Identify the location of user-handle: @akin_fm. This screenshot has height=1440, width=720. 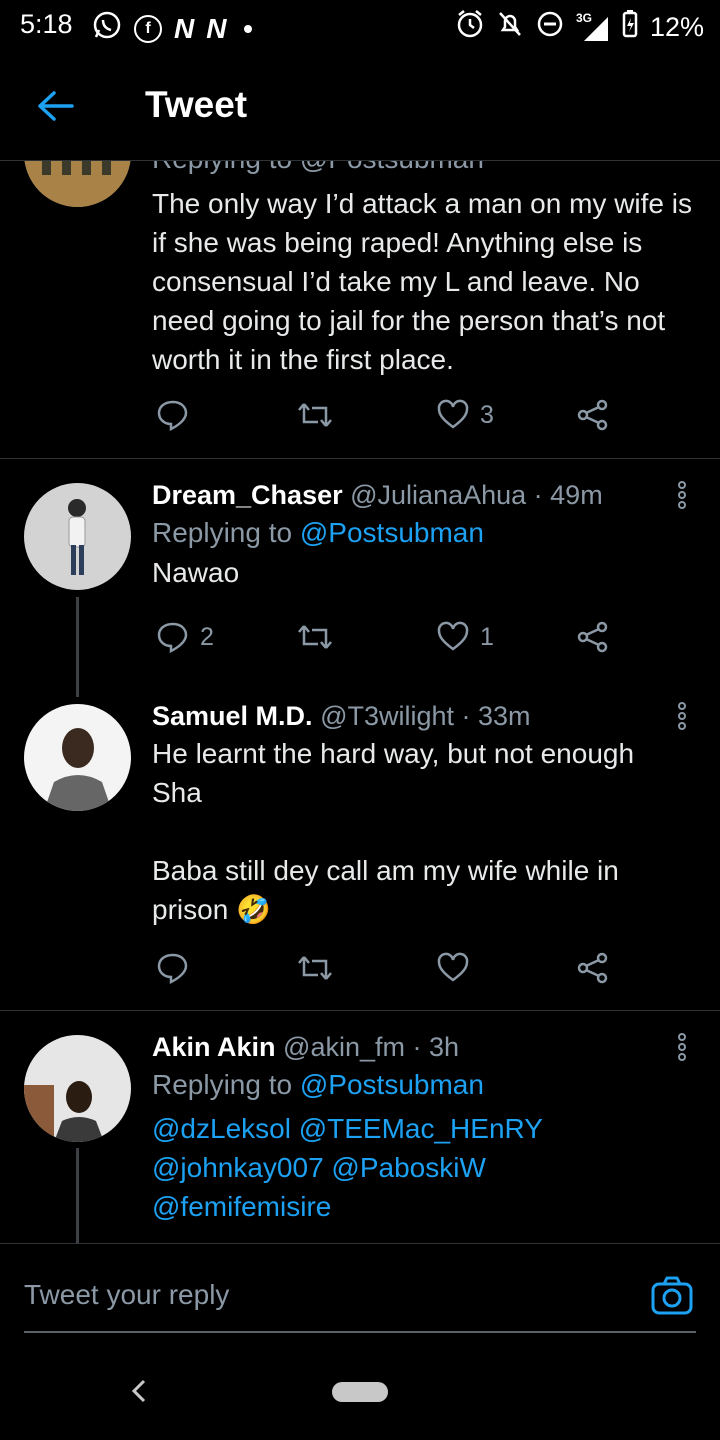
(344, 1047).